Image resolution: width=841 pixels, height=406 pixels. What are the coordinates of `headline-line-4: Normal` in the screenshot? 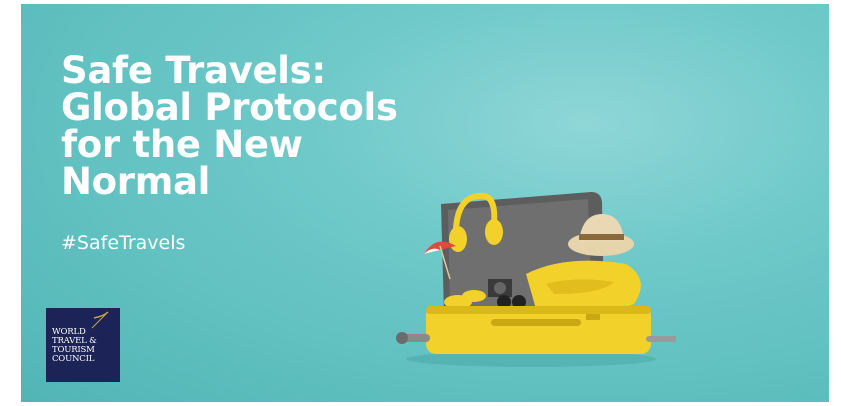 It's located at (136, 181).